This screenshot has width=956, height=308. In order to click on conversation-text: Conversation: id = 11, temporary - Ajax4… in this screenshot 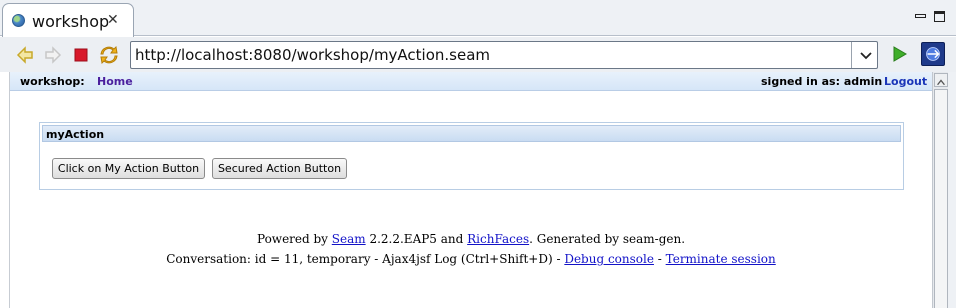, I will do `click(365, 259)`.